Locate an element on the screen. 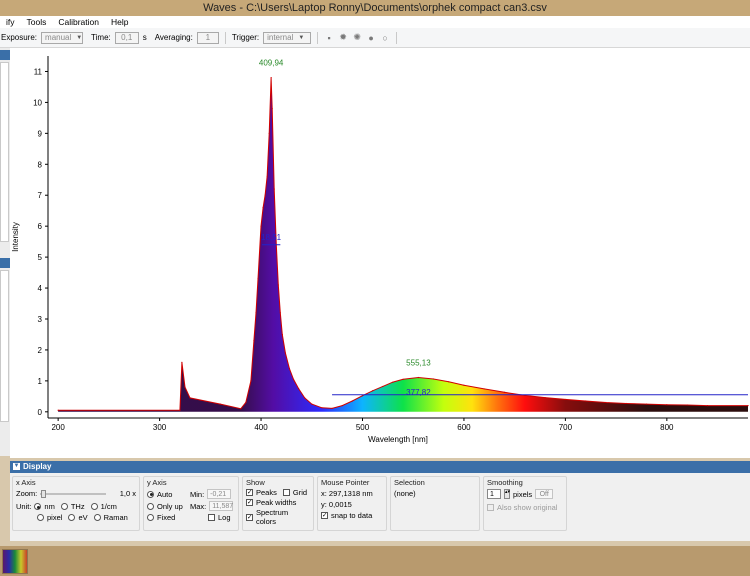 This screenshot has width=750, height=576. zoom-label: Zoom: is located at coordinates (27, 493).